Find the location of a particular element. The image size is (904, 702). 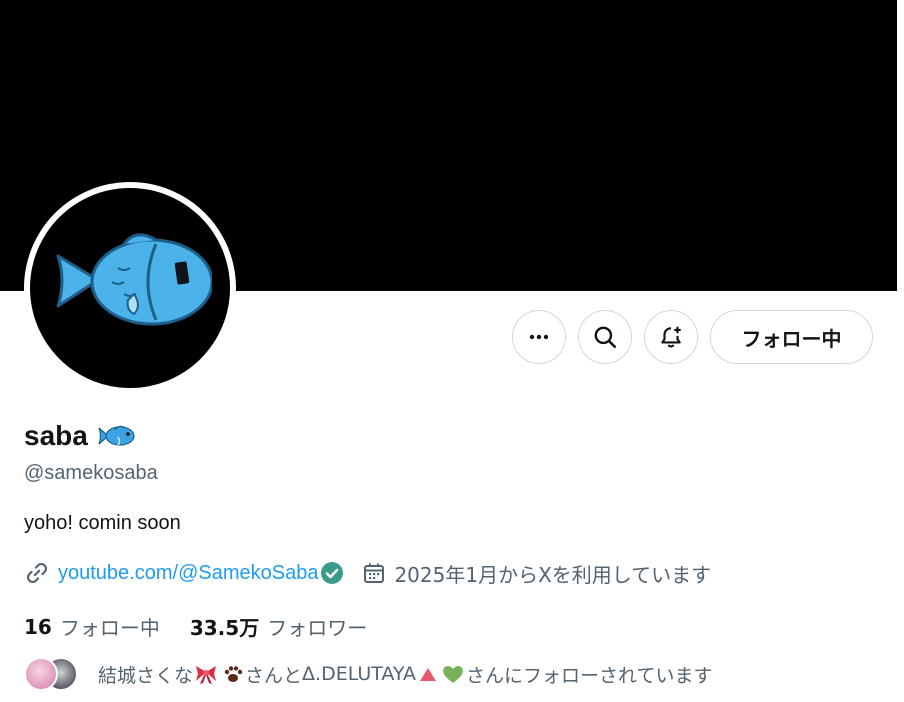

followers-label: フォロワー is located at coordinates (317, 628).